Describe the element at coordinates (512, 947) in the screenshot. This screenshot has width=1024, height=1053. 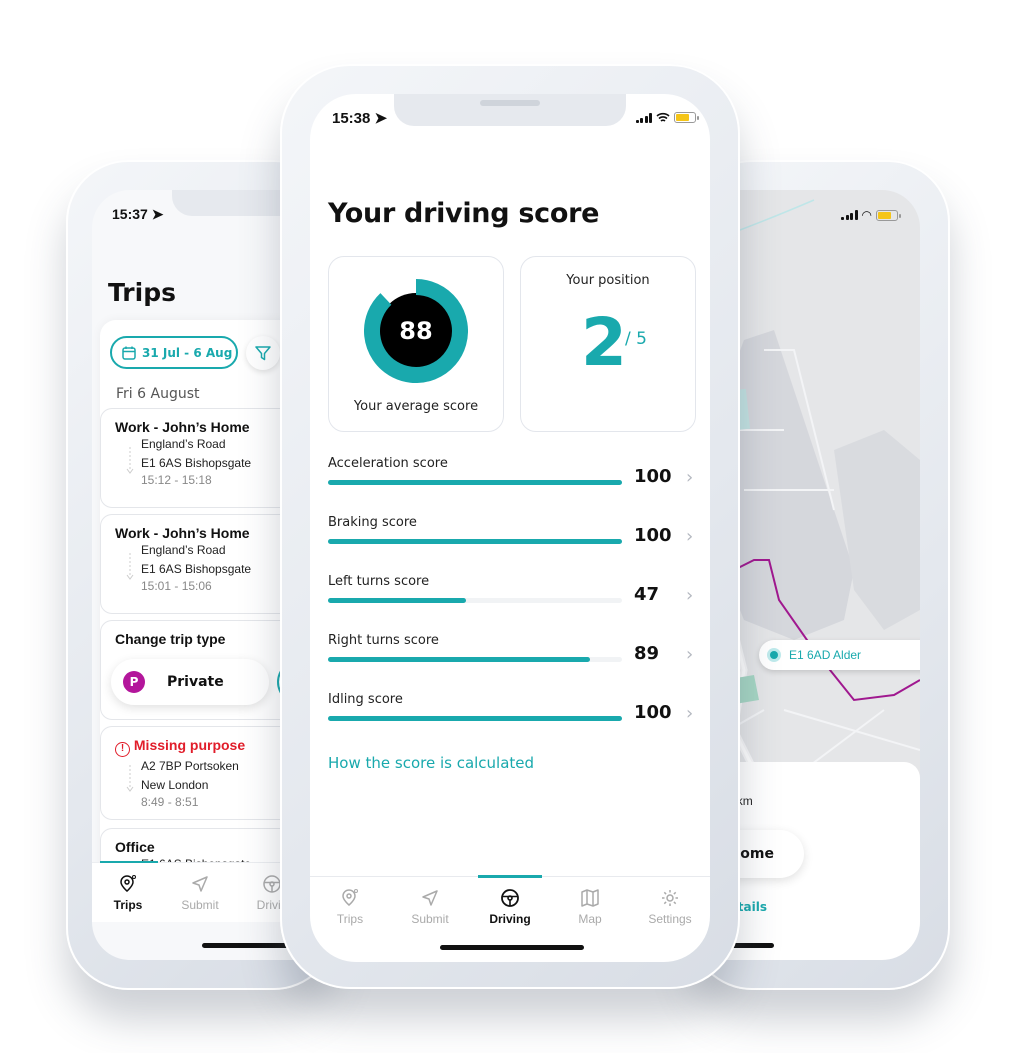
I see `home-indicator` at that location.